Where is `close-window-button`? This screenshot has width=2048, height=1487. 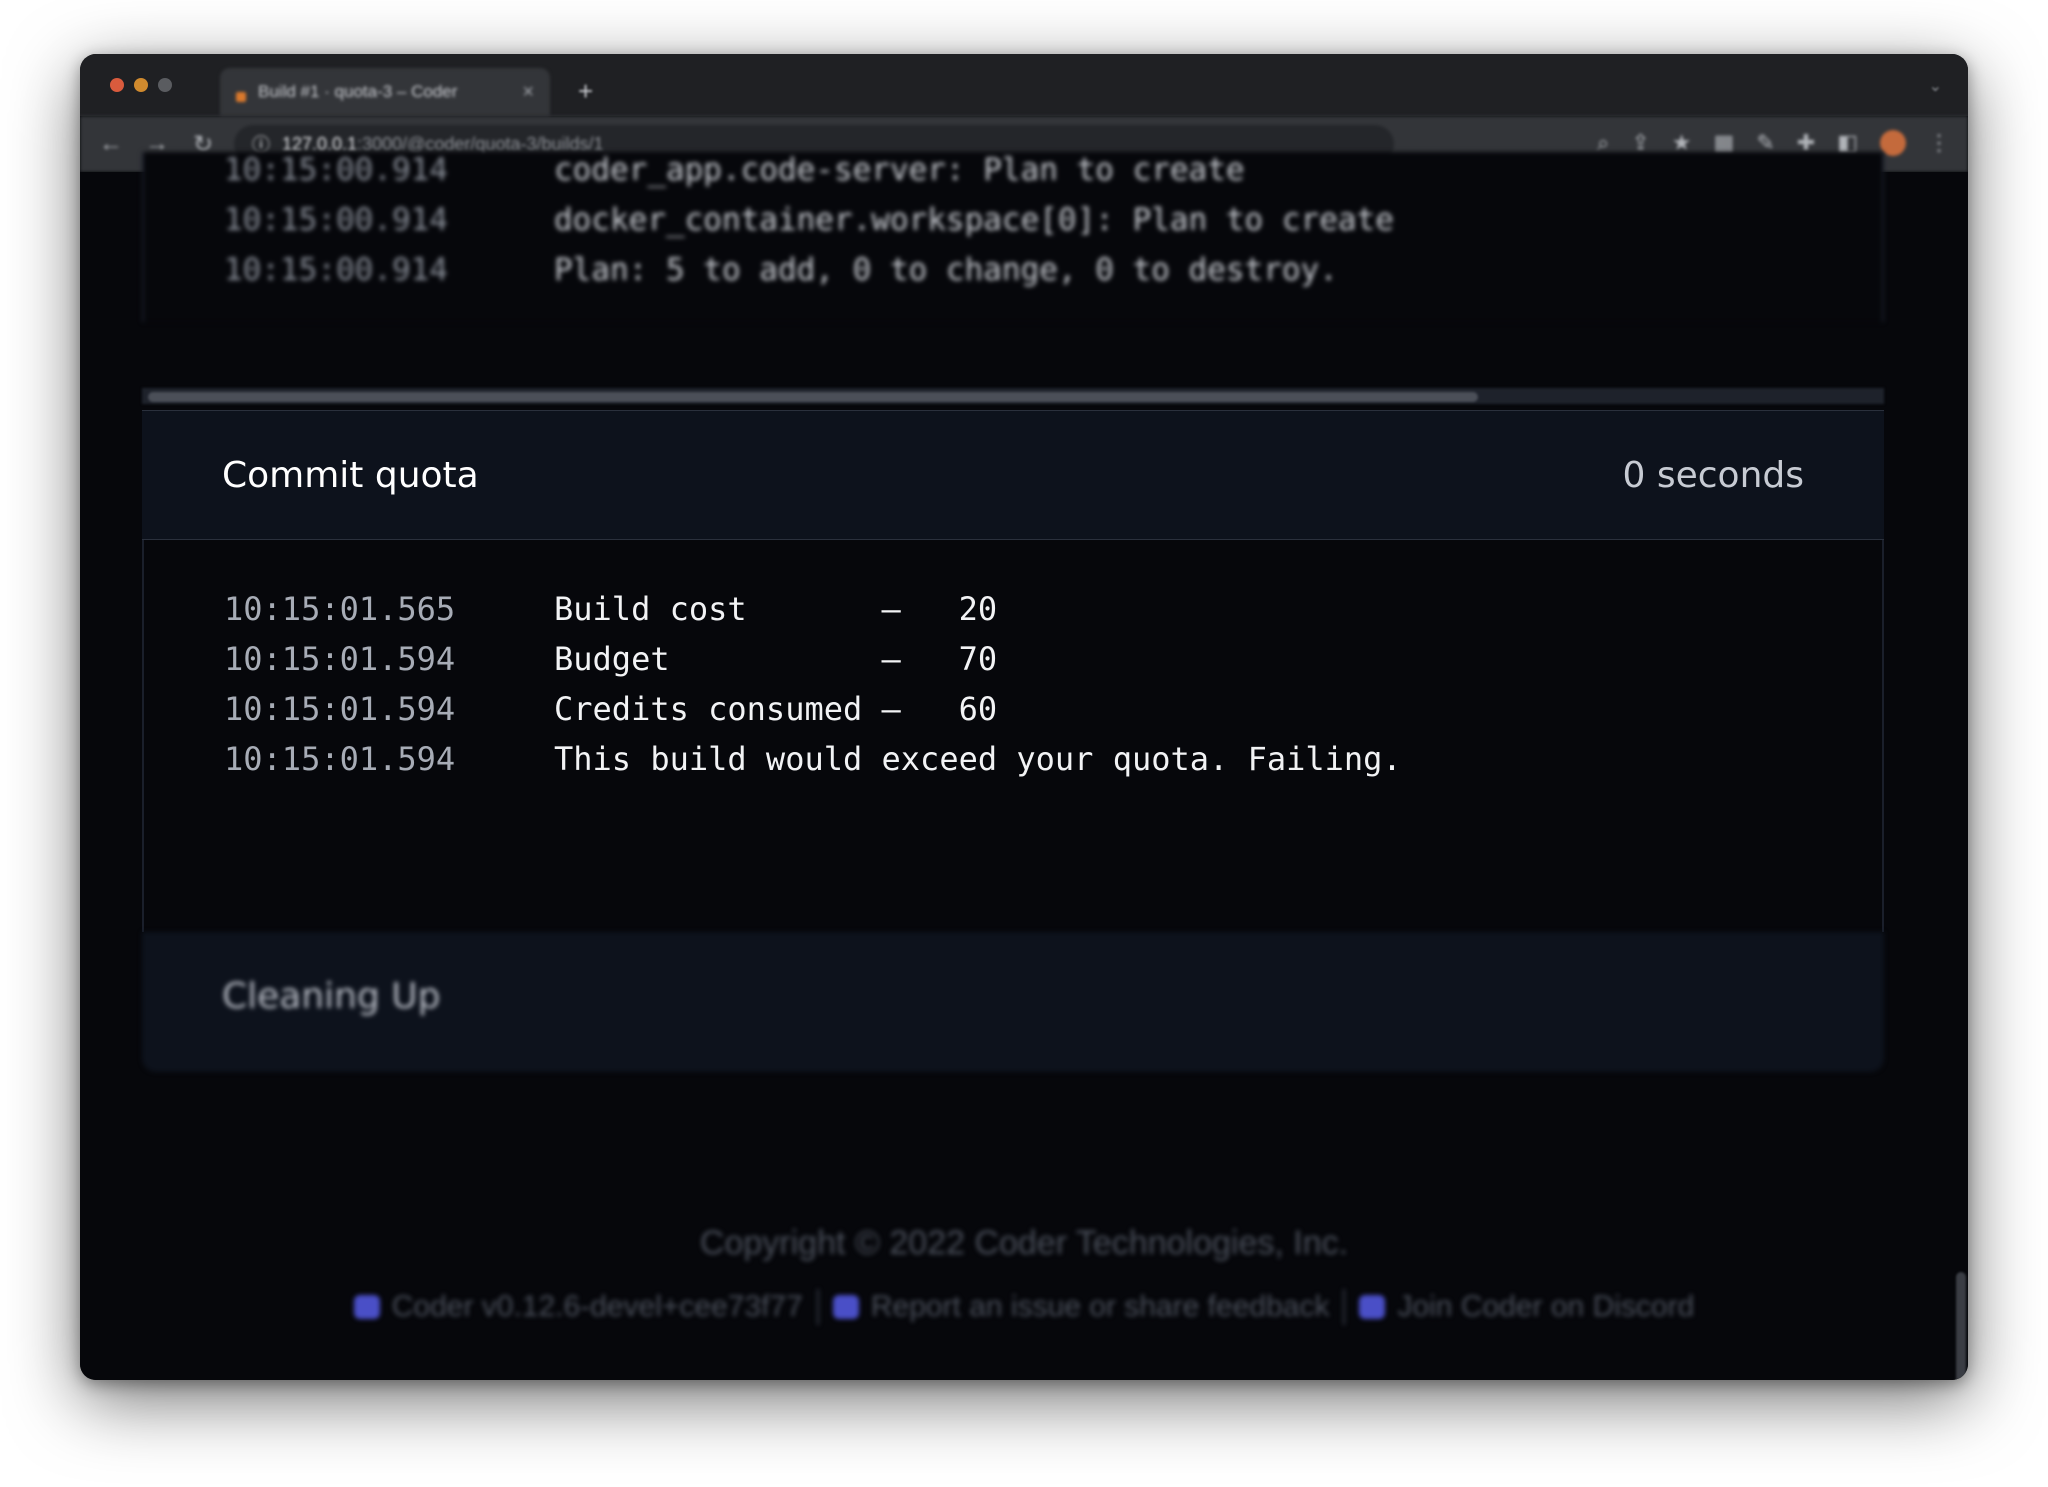 close-window-button is located at coordinates (117, 85).